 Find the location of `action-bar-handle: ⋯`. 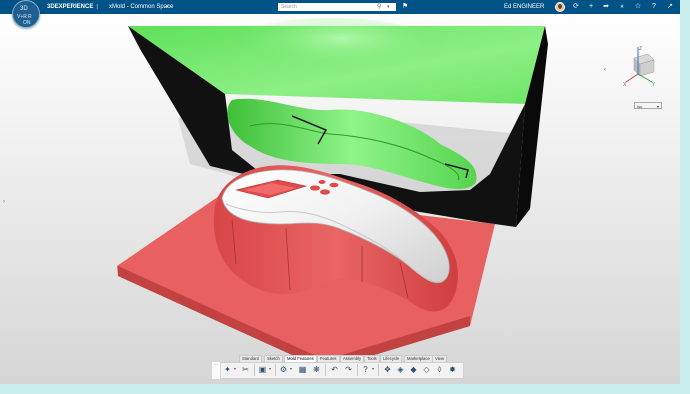

action-bar-handle: ⋯ is located at coordinates (216, 370).